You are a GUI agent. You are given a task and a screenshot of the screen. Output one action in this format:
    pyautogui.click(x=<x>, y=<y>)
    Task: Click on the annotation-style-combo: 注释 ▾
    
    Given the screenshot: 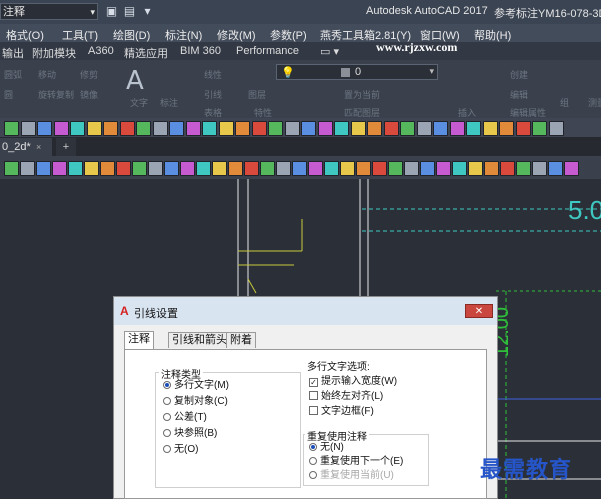 What is the action you would take?
    pyautogui.click(x=49, y=11)
    